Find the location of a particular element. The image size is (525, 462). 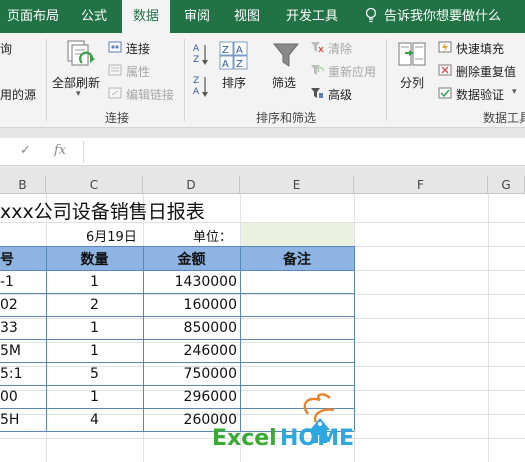

connections-button: 连接 is located at coordinates (138, 48).